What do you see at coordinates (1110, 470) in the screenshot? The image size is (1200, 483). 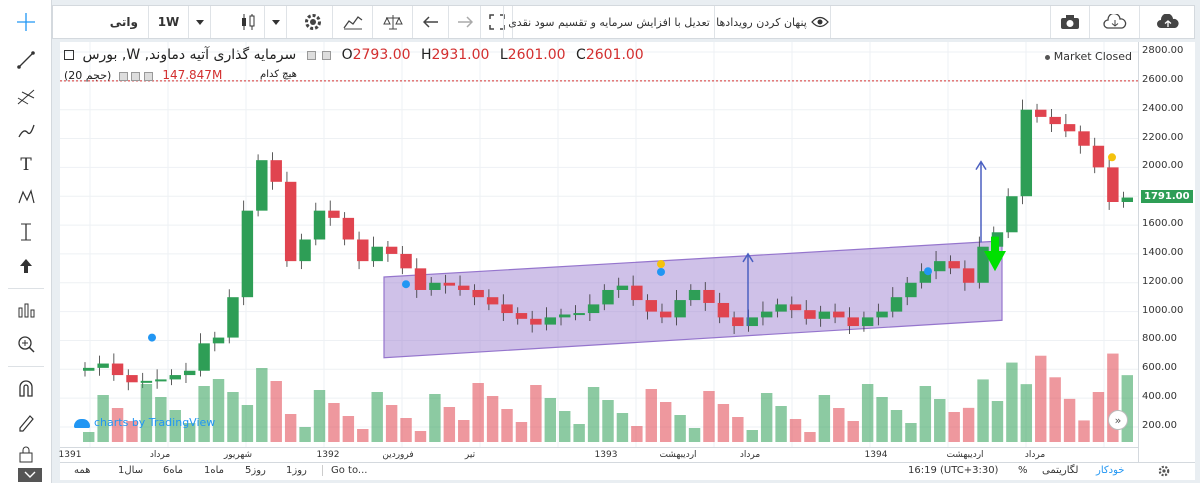 I see `auto-toggle: خودکار` at bounding box center [1110, 470].